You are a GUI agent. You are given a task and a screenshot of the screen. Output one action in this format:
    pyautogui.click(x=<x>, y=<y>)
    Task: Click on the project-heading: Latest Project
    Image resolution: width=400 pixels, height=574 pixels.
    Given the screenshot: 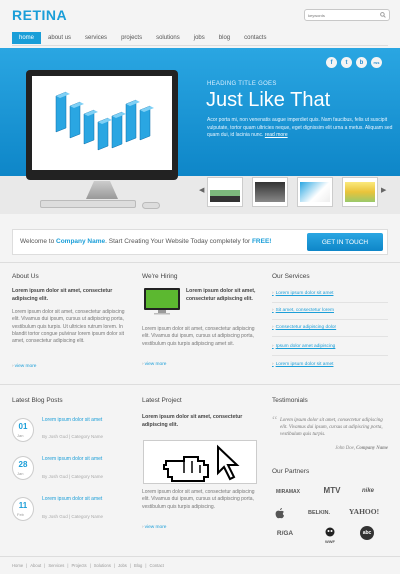 What is the action you would take?
    pyautogui.click(x=162, y=400)
    